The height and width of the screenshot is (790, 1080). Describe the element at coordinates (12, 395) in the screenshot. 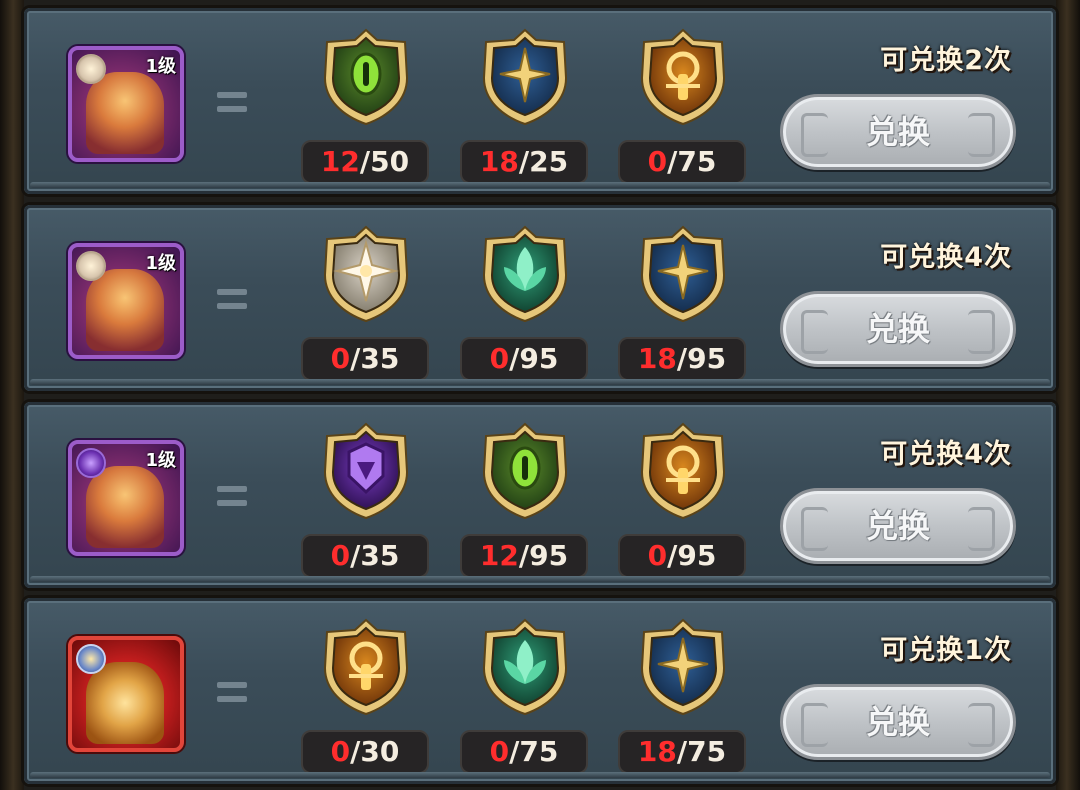

I see `left-frame` at that location.